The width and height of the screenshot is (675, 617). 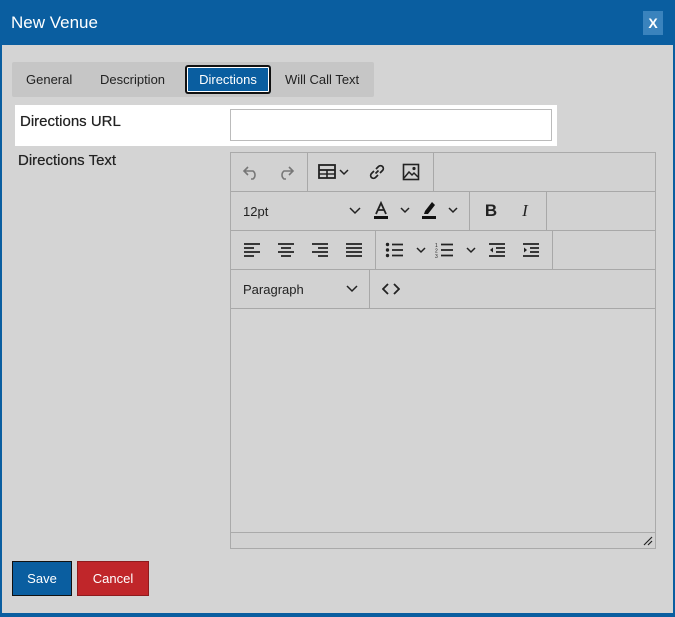 What do you see at coordinates (42, 578) in the screenshot?
I see `save-button: Save` at bounding box center [42, 578].